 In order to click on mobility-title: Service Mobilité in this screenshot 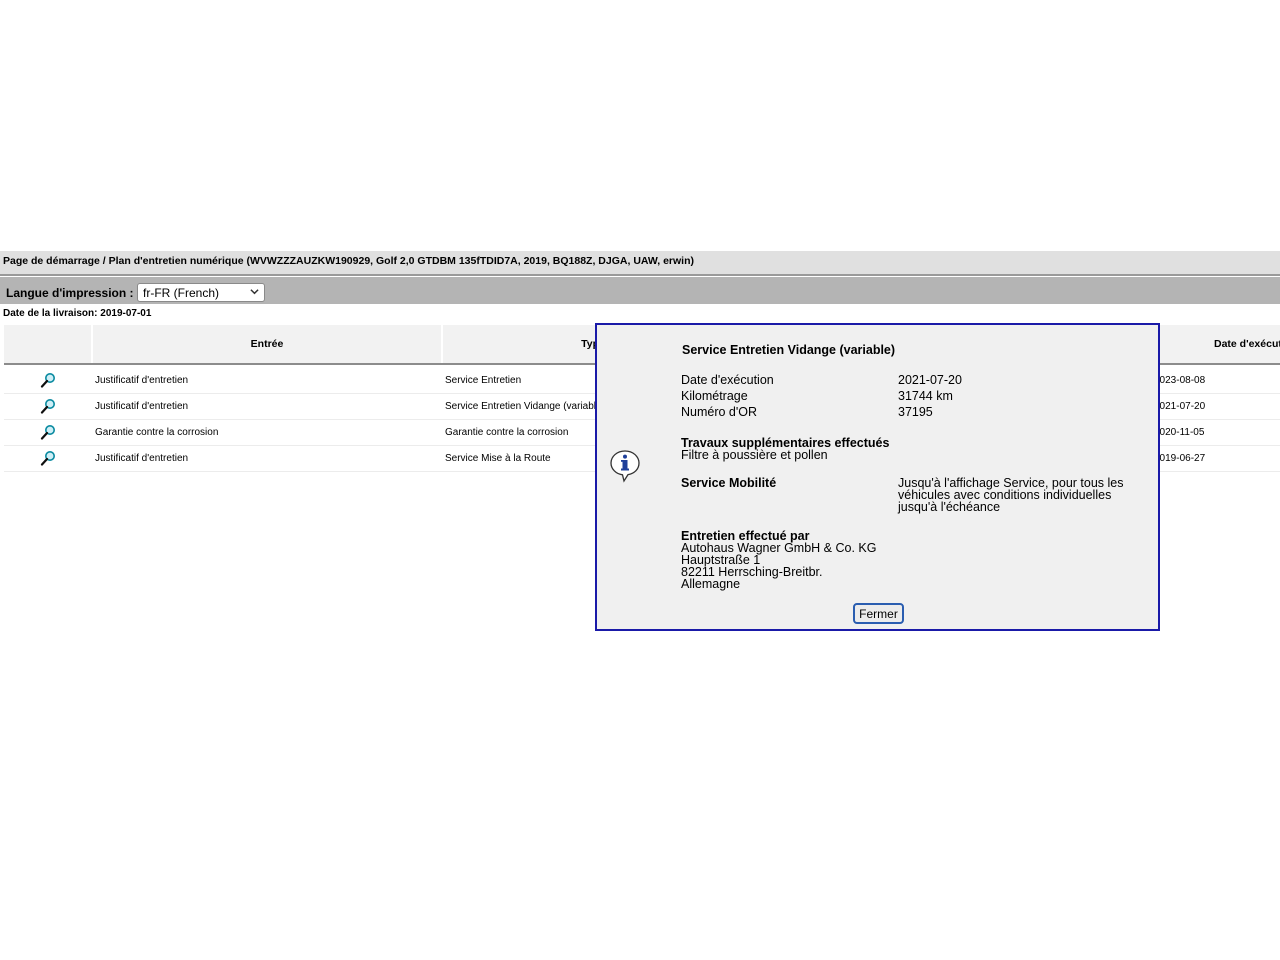, I will do `click(729, 483)`.